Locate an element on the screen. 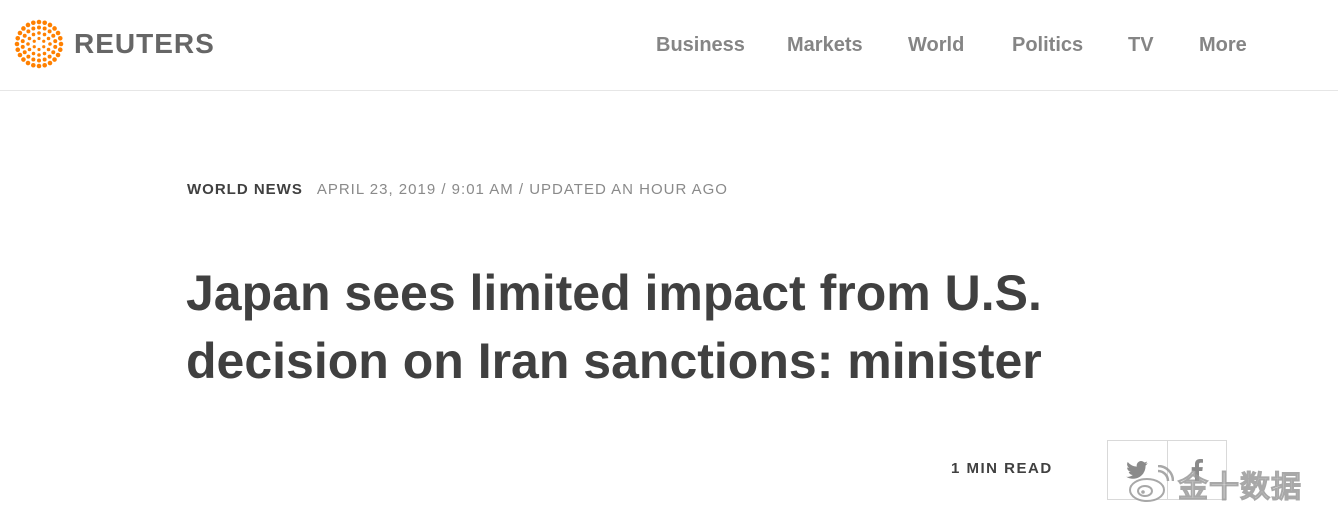  nav-more: More is located at coordinates (1223, 45).